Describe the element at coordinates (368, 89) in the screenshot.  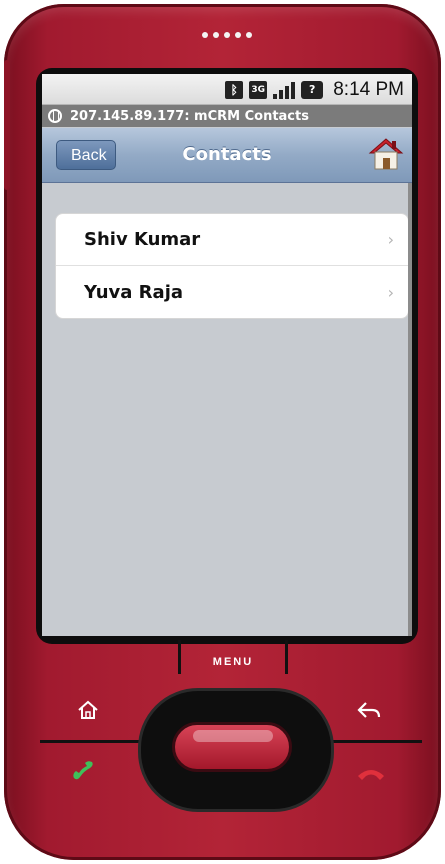
I see `status-clock: 8:14 PM` at that location.